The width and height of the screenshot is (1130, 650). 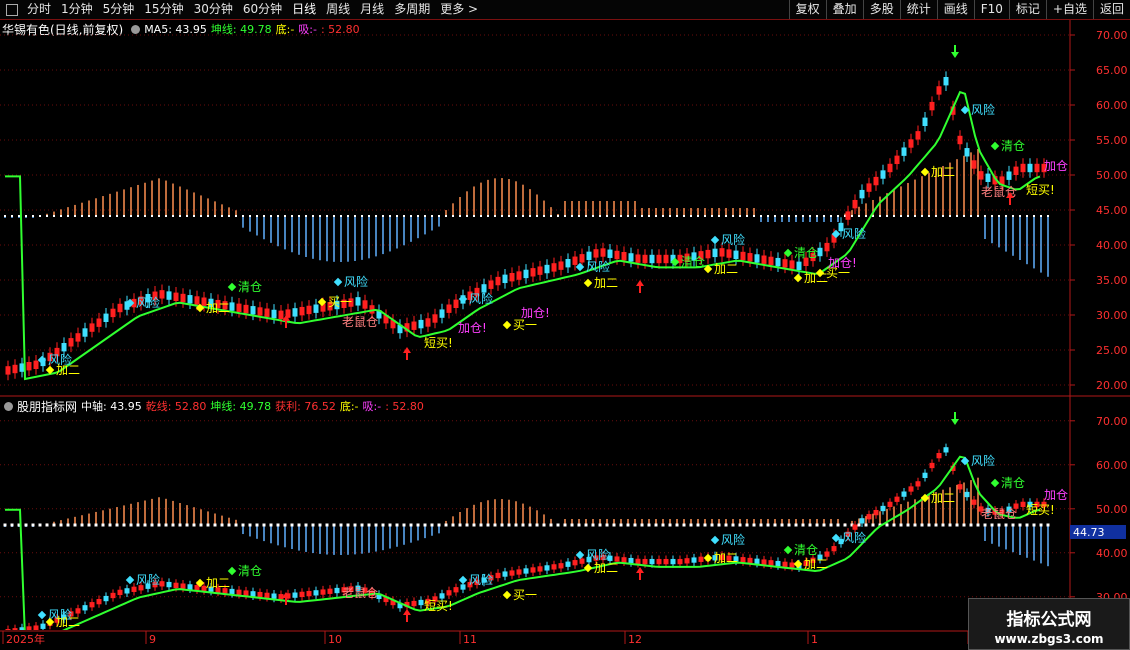 What do you see at coordinates (262, 9) in the screenshot?
I see `tab-60min: 60分钟` at bounding box center [262, 9].